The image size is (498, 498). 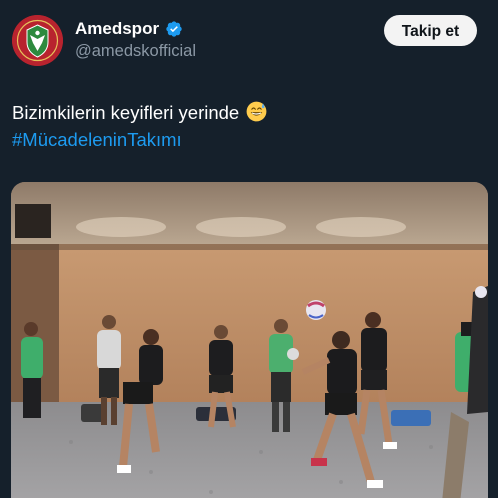 I want to click on tweet-text: Bizimkilerin keyifleri yerinde, so click(x=139, y=112).